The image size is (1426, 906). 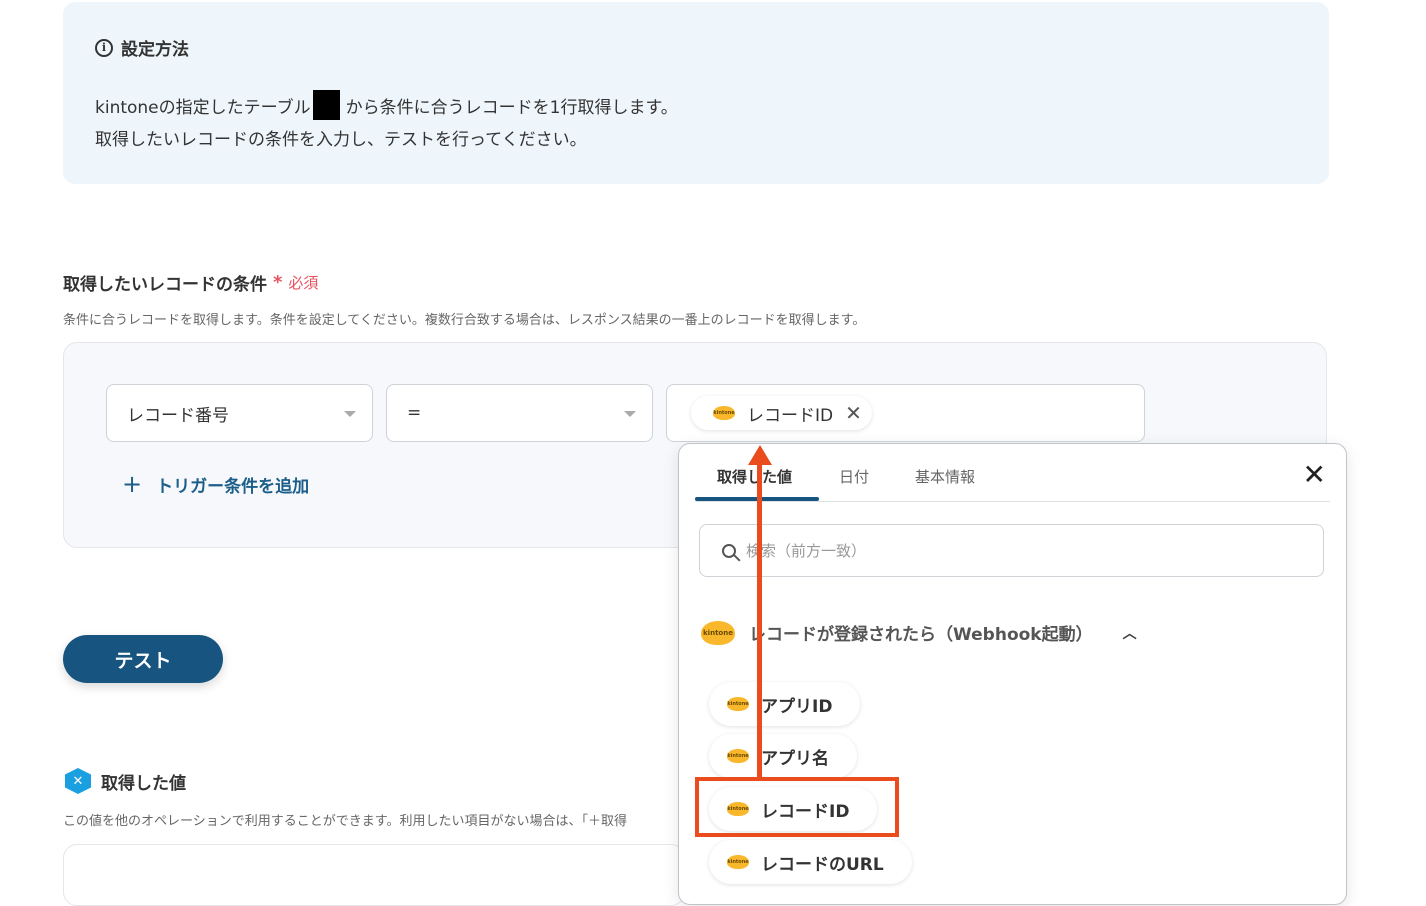 What do you see at coordinates (239, 413) in the screenshot?
I see `field-select: レコード番号` at bounding box center [239, 413].